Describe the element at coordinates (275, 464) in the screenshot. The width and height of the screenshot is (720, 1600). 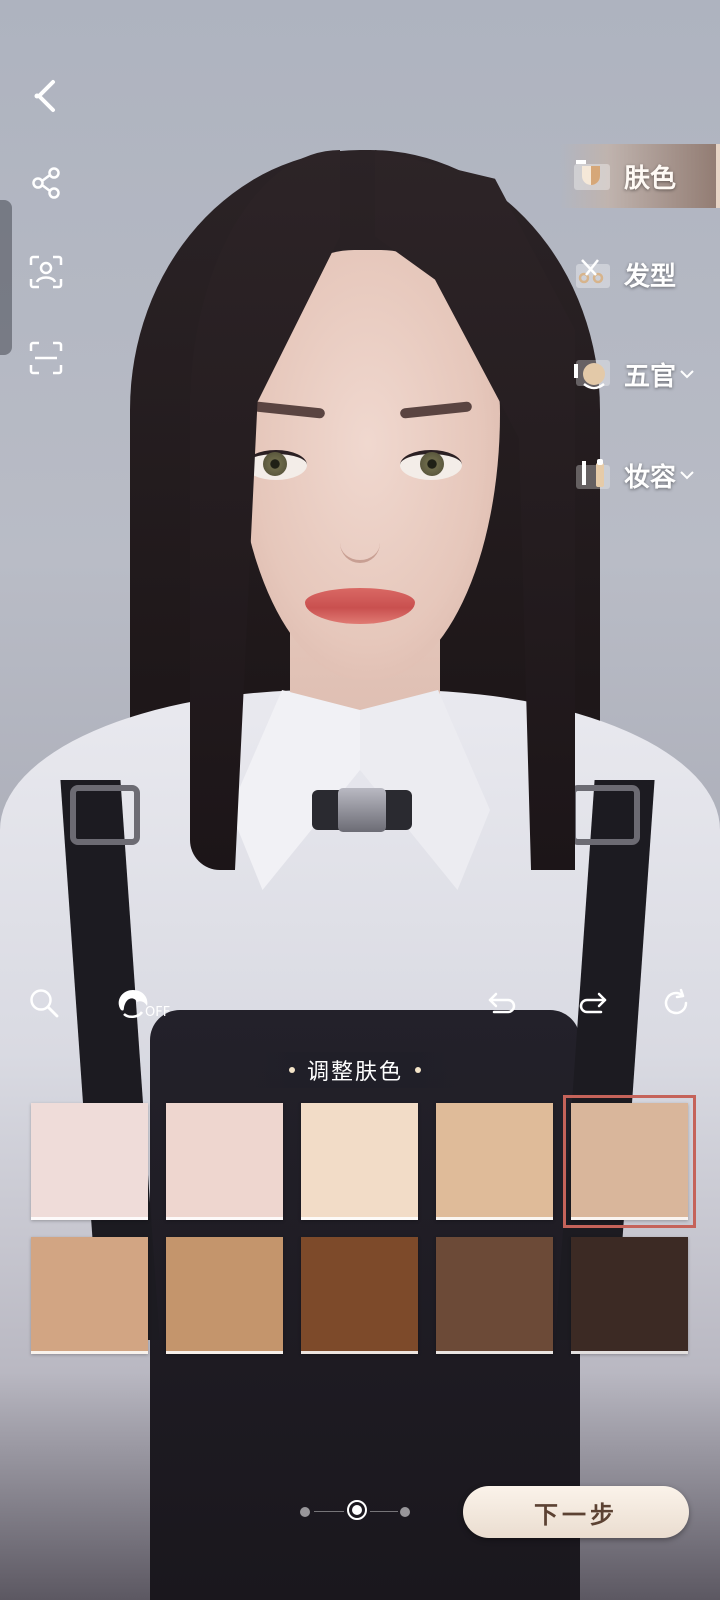
I see `character-iris-left` at that location.